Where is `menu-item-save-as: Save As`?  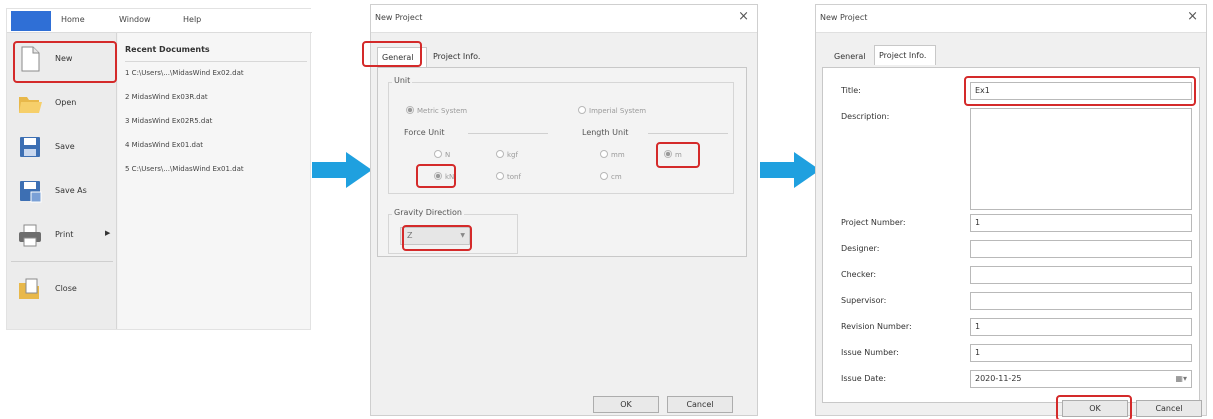 menu-item-save-as: Save As is located at coordinates (62, 191).